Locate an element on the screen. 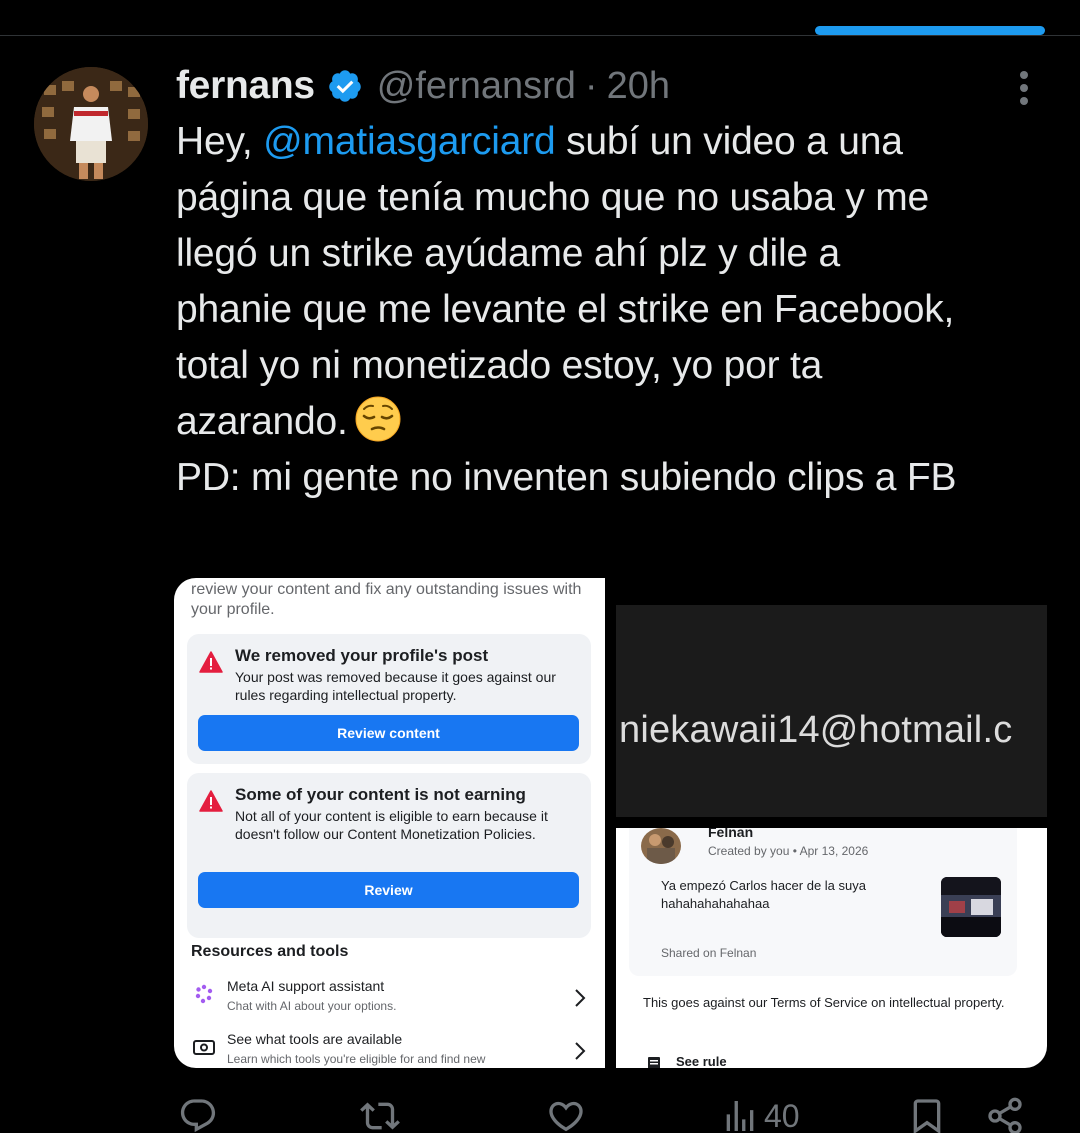 The width and height of the screenshot is (1080, 1133). share-button is located at coordinates (1005, 1114).